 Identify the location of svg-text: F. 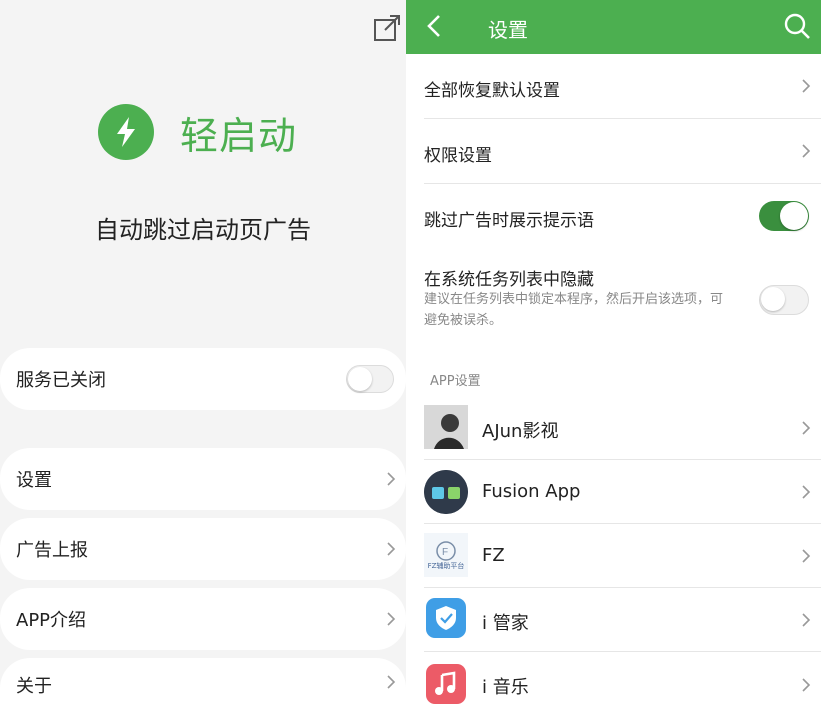
(445, 552).